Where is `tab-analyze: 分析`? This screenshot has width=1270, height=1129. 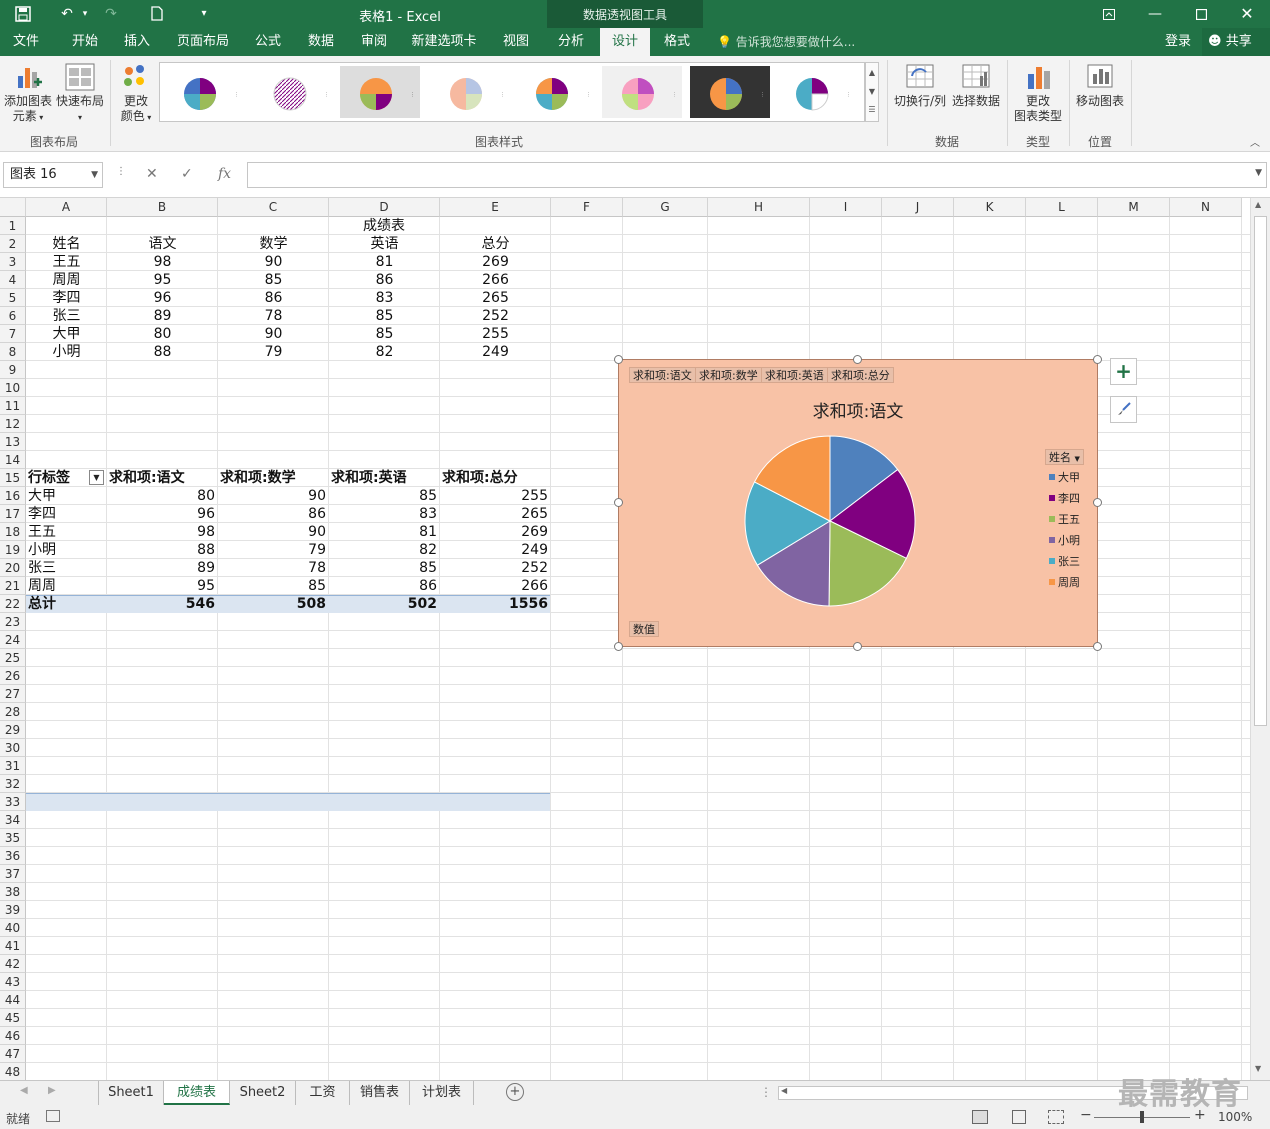 tab-analyze: 分析 is located at coordinates (571, 42).